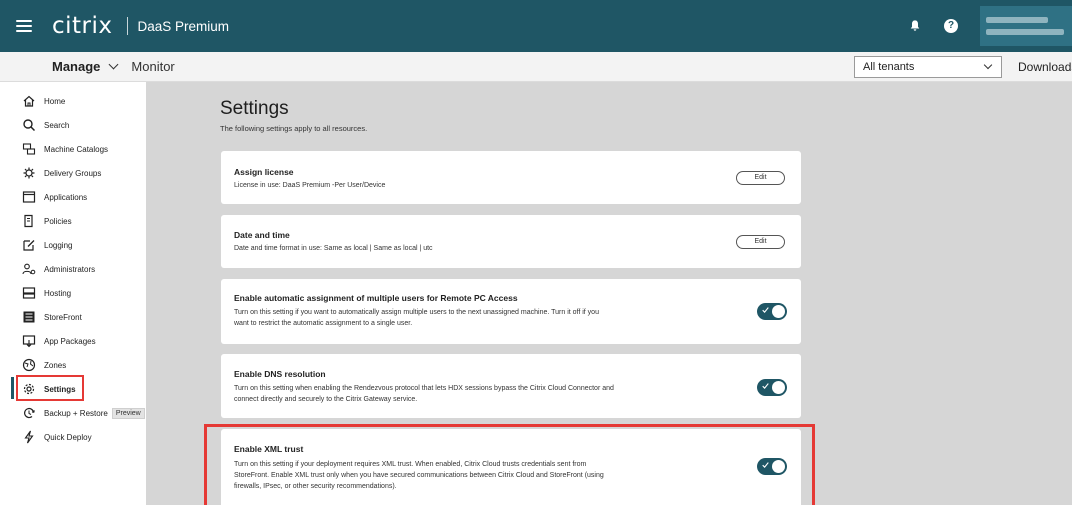 The image size is (1072, 505). Describe the element at coordinates (128, 413) in the screenshot. I see `preview-badge: Preview` at that location.